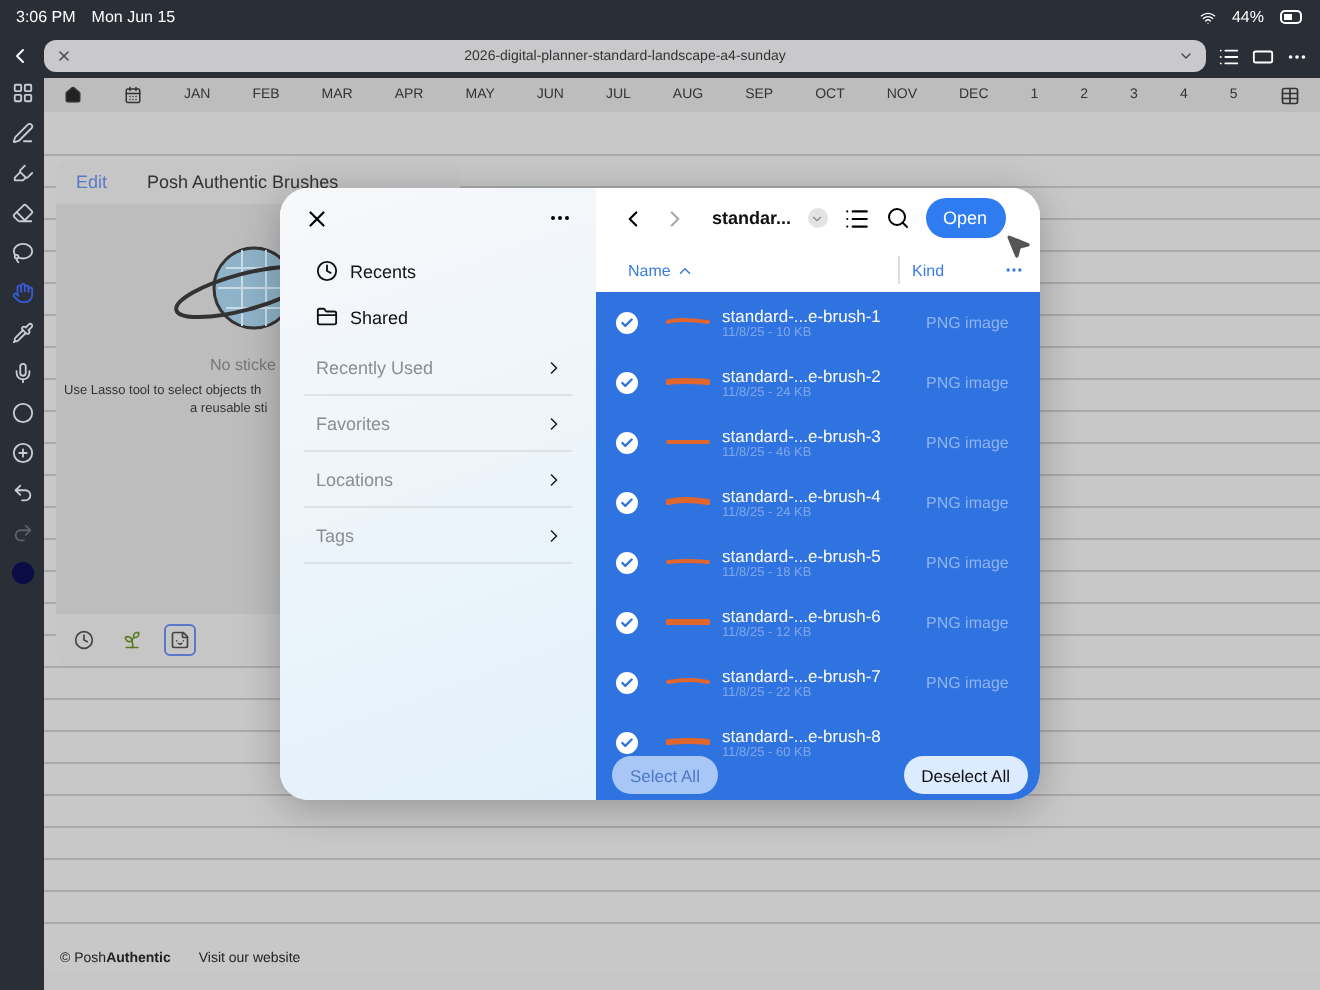  I want to click on chevron-down-icon, so click(1186, 56).